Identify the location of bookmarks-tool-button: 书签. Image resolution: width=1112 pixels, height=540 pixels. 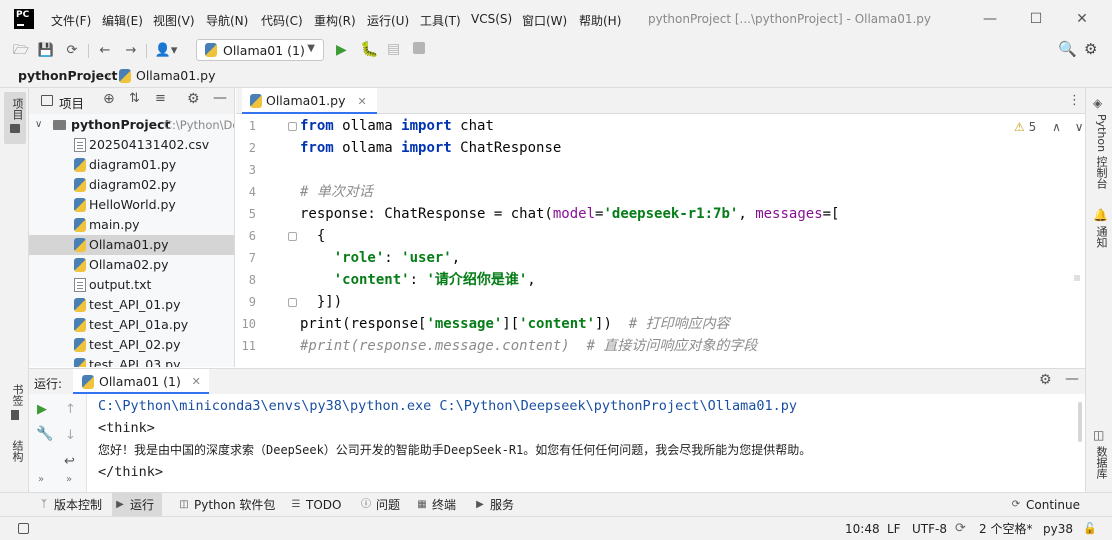
(15, 409).